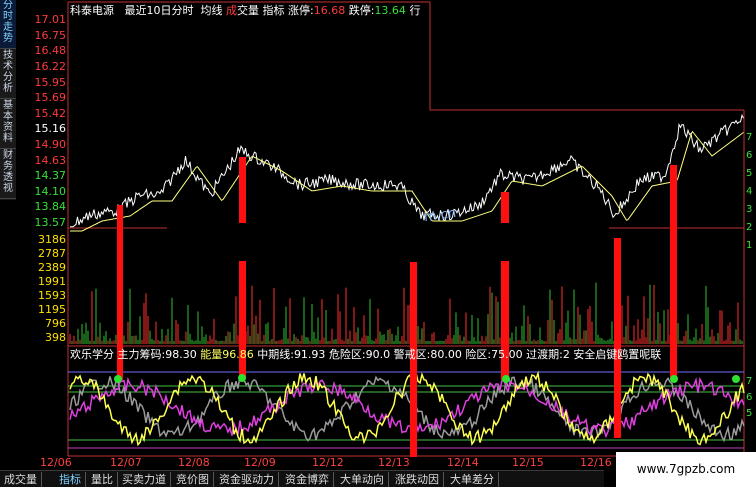 The image size is (756, 487). What do you see at coordinates (406, 313) in the screenshot?
I see `volume-bars` at bounding box center [406, 313].